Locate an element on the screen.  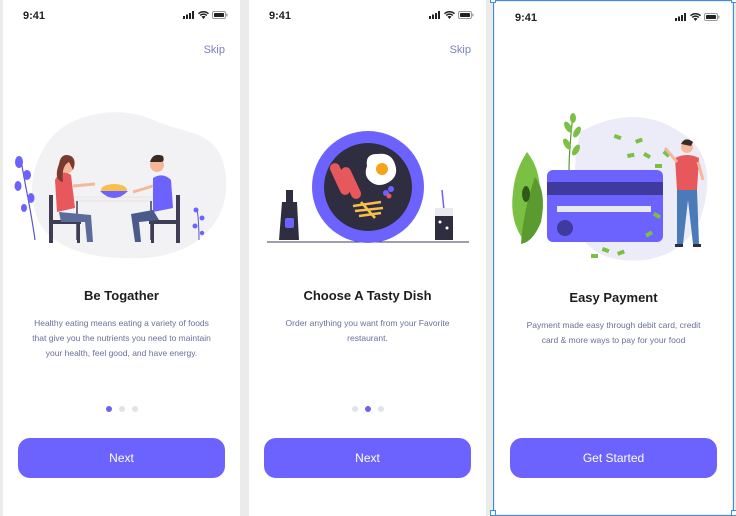
easy-payment-illustration is located at coordinates (610, 187).